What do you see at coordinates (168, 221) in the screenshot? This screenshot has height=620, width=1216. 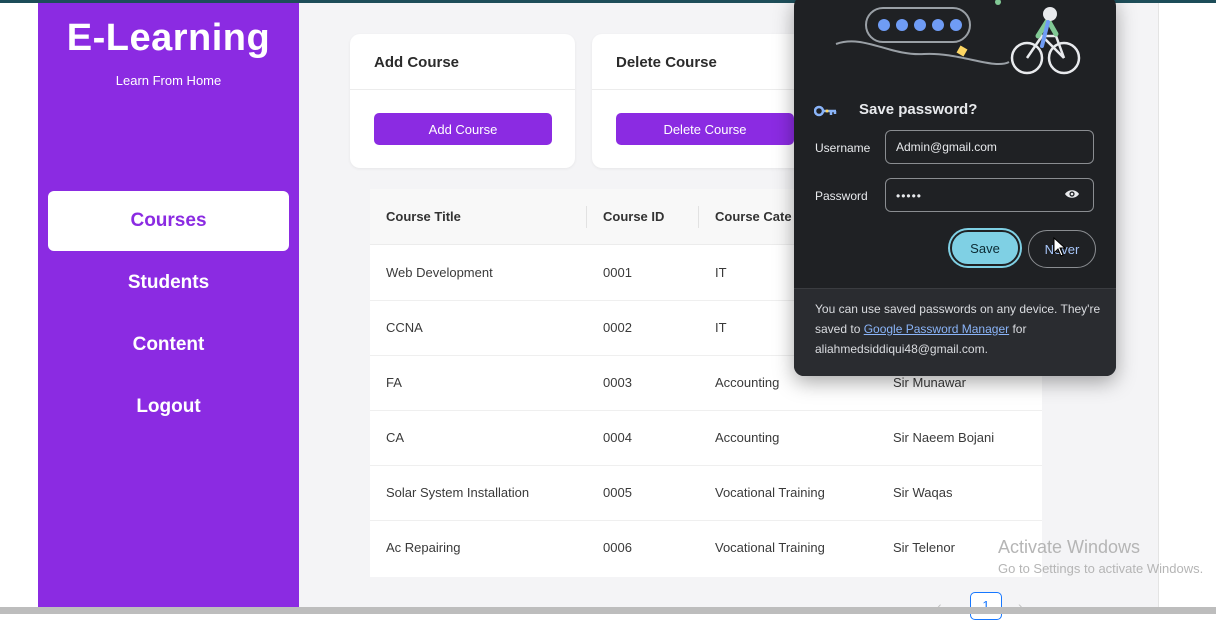 I see `sidebar-item-courses: Courses` at bounding box center [168, 221].